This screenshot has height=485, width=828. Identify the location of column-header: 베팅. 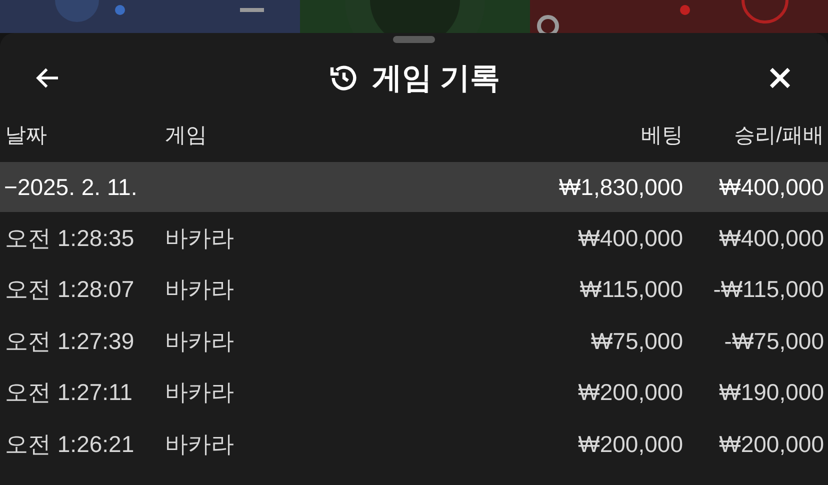
(661, 136).